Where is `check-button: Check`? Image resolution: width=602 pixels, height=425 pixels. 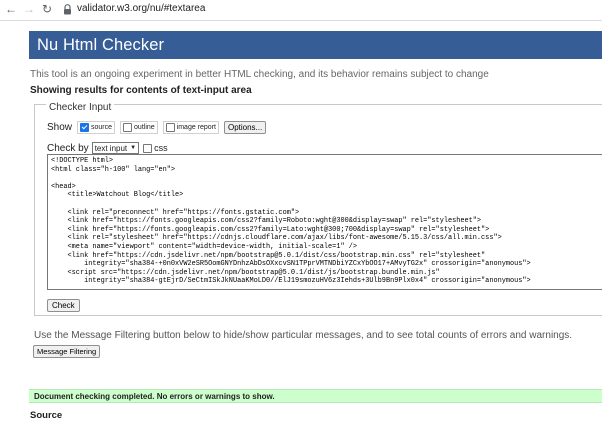
check-button: Check is located at coordinates (63, 305).